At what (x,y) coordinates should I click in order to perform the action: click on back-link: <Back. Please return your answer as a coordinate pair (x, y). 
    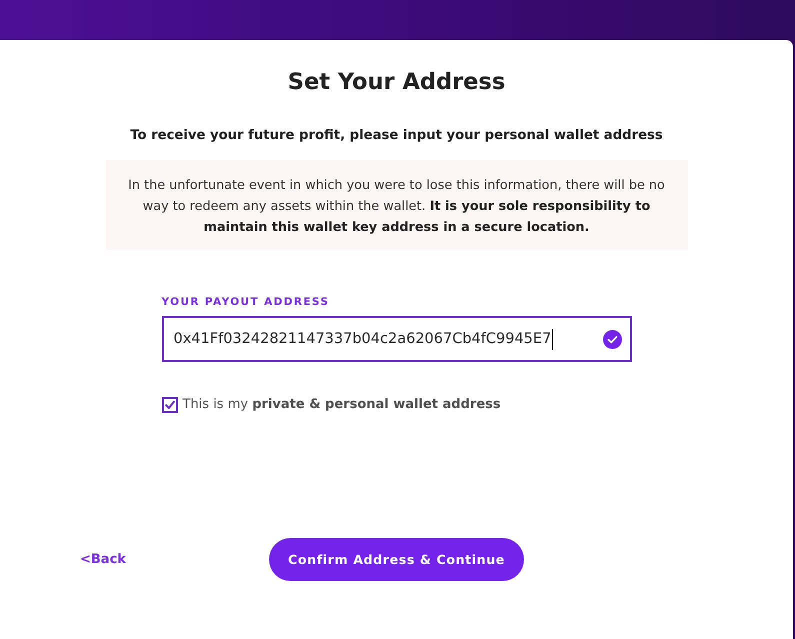
    Looking at the image, I should click on (103, 559).